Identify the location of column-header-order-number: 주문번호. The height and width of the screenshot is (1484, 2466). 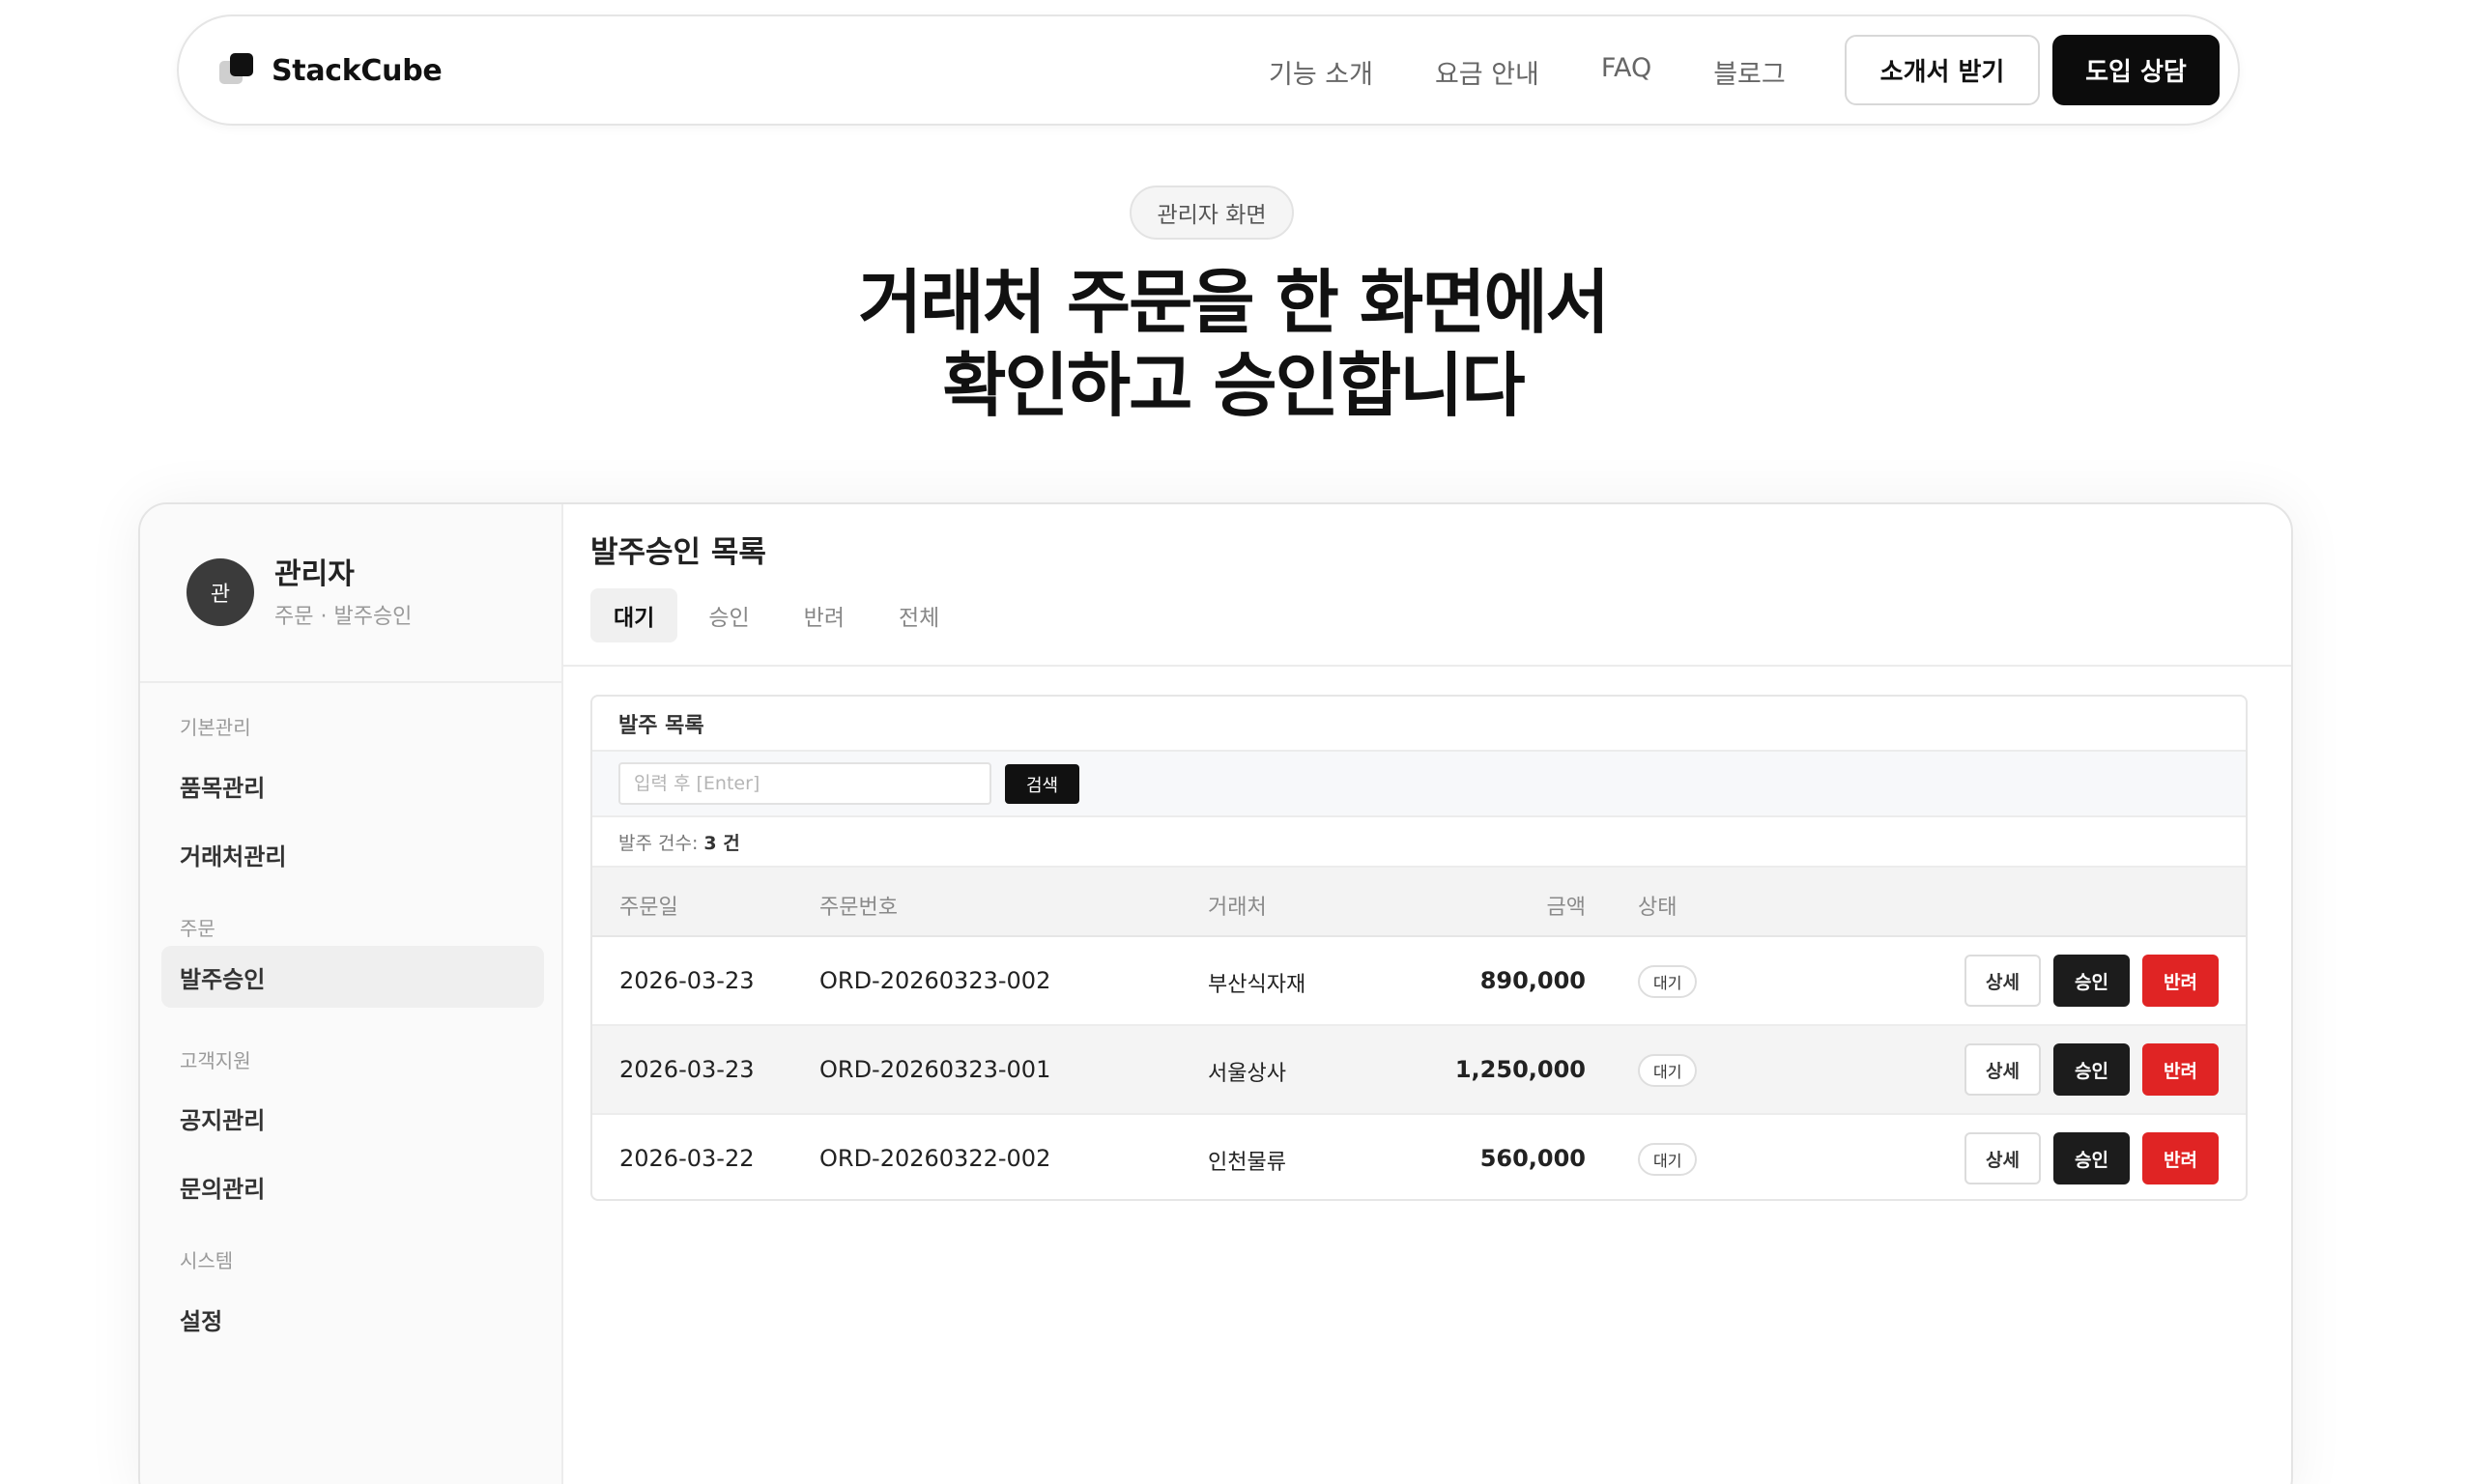
(858, 908).